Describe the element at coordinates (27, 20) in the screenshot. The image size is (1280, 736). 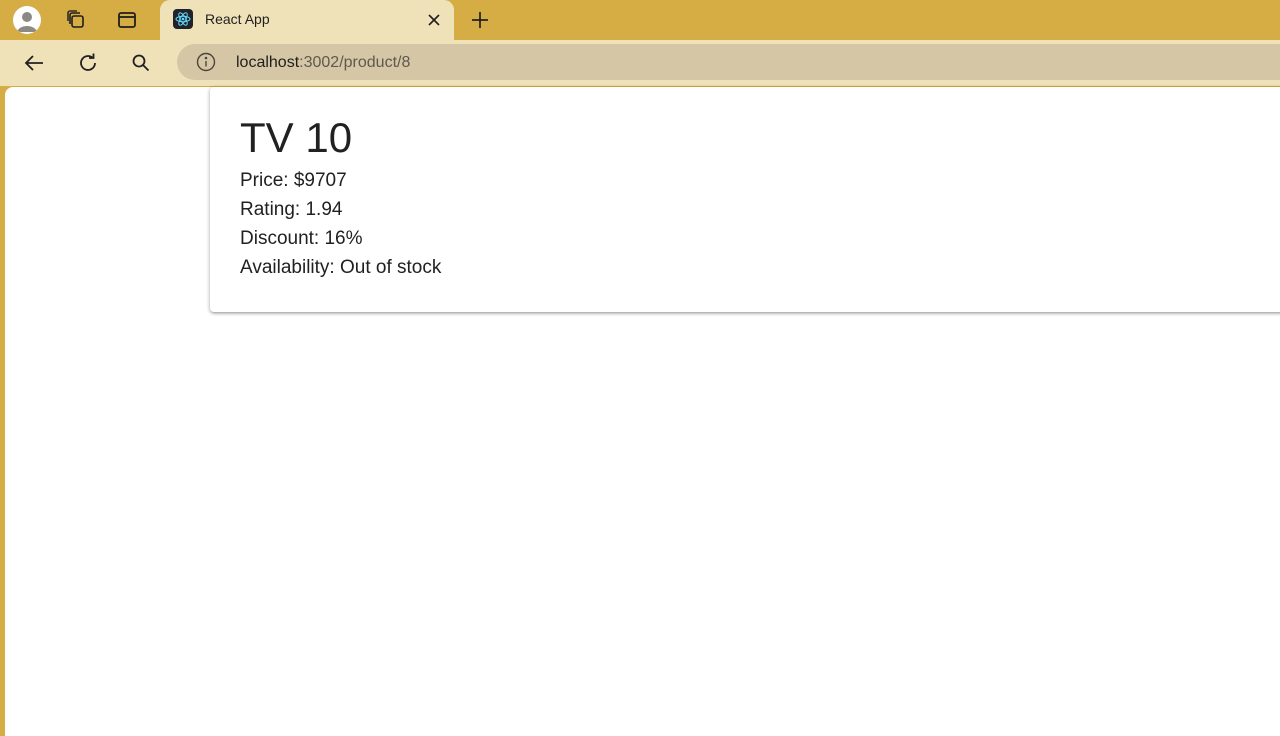
I see `profile-avatar-icon` at that location.